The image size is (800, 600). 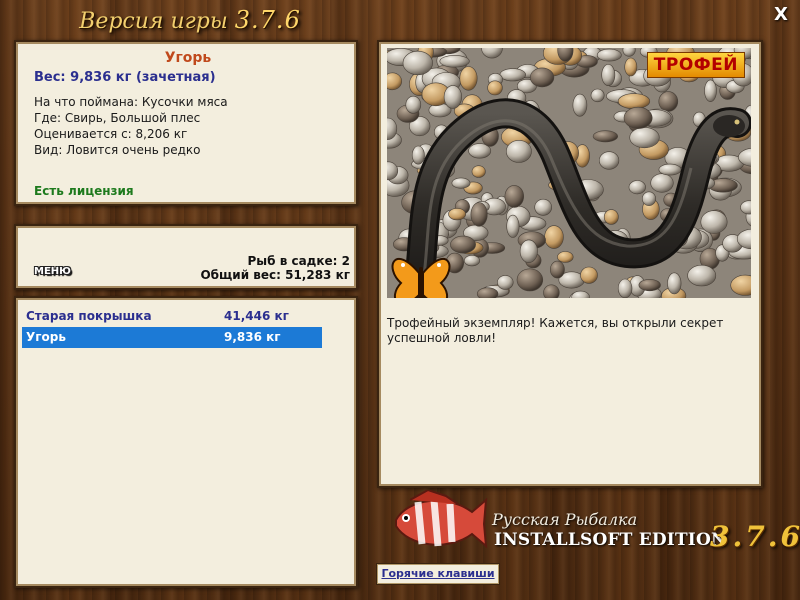 What do you see at coordinates (695, 65) in the screenshot?
I see `trophy-badge: ТРОФЕЙ` at bounding box center [695, 65].